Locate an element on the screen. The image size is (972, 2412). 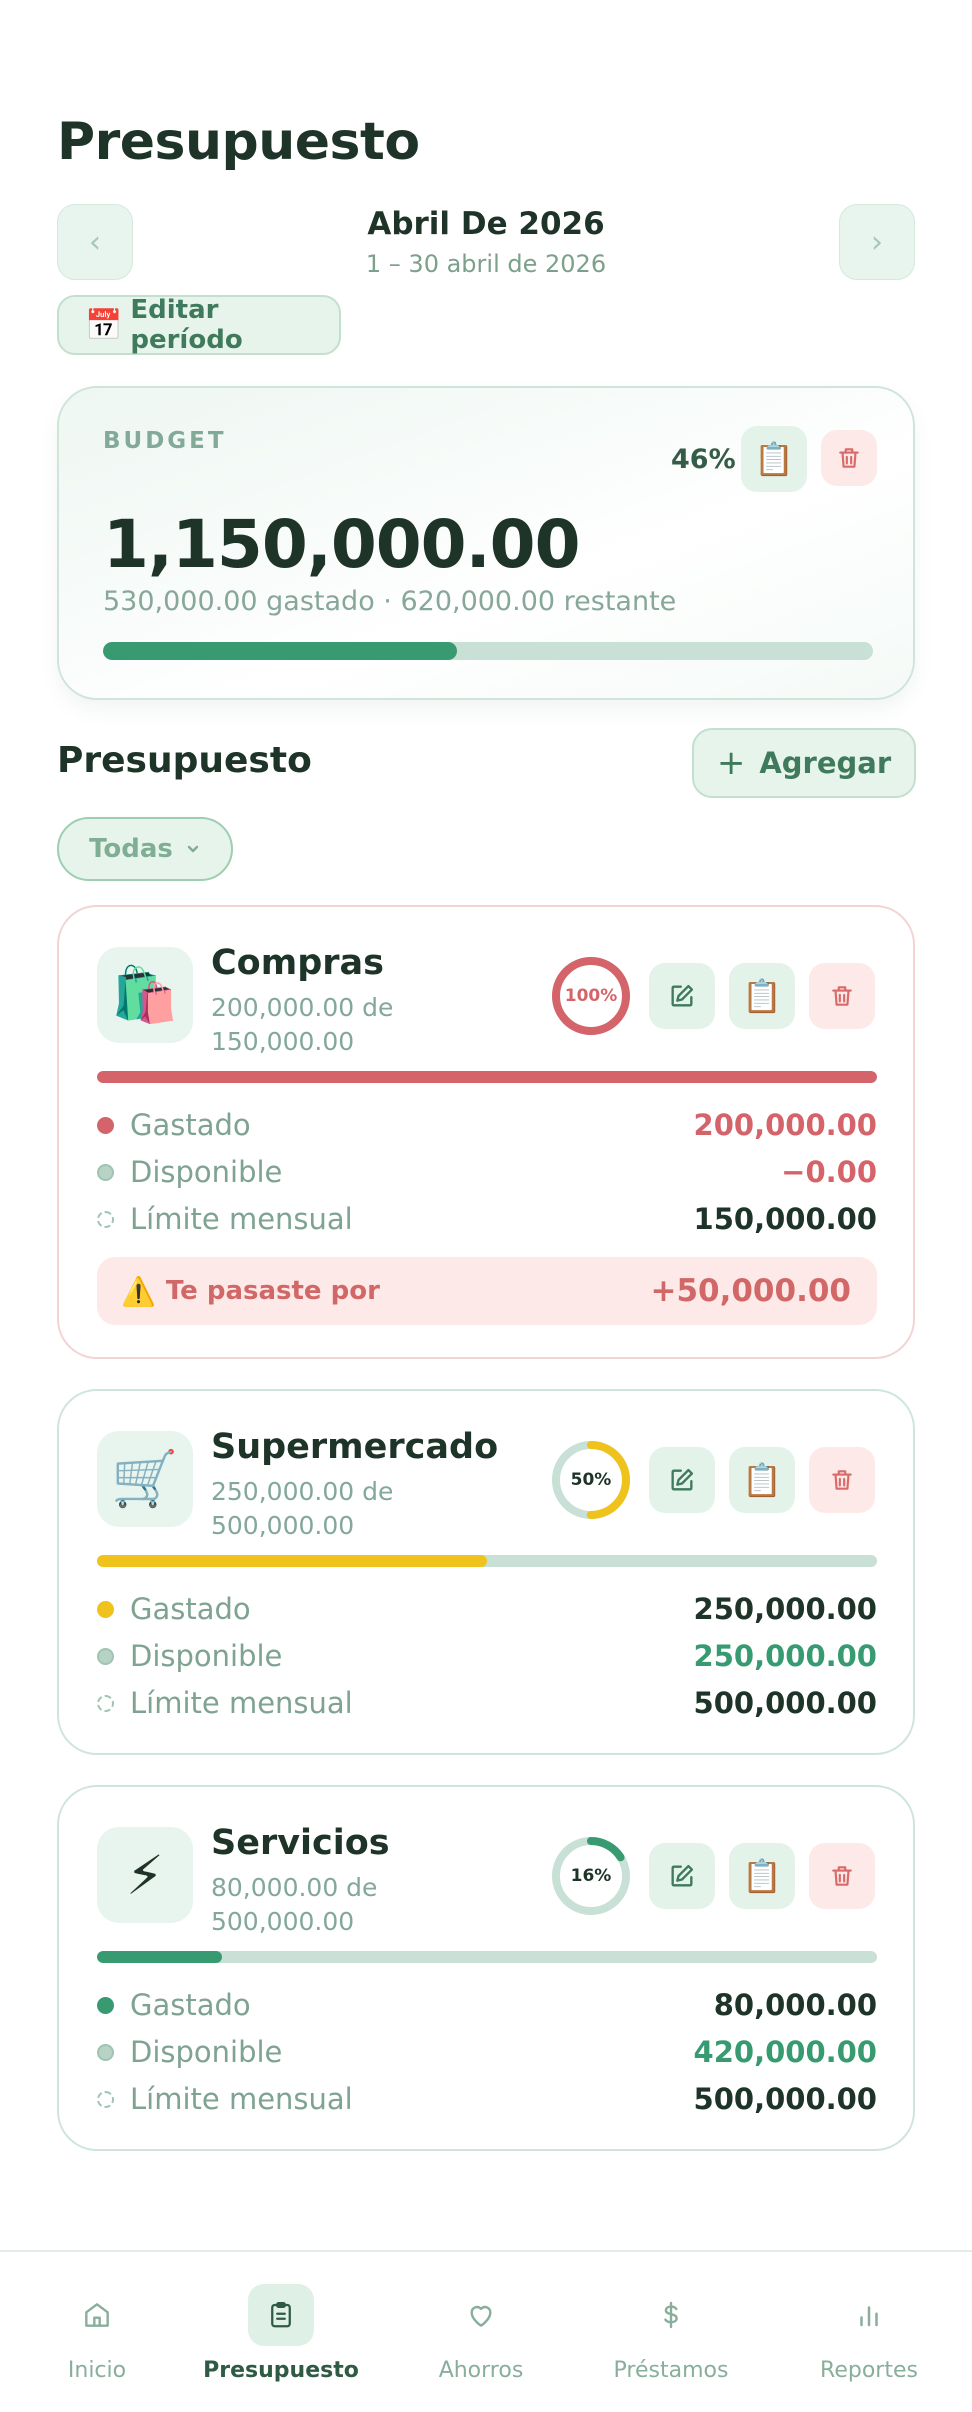
copy-budget-button: 📋 is located at coordinates (774, 459).